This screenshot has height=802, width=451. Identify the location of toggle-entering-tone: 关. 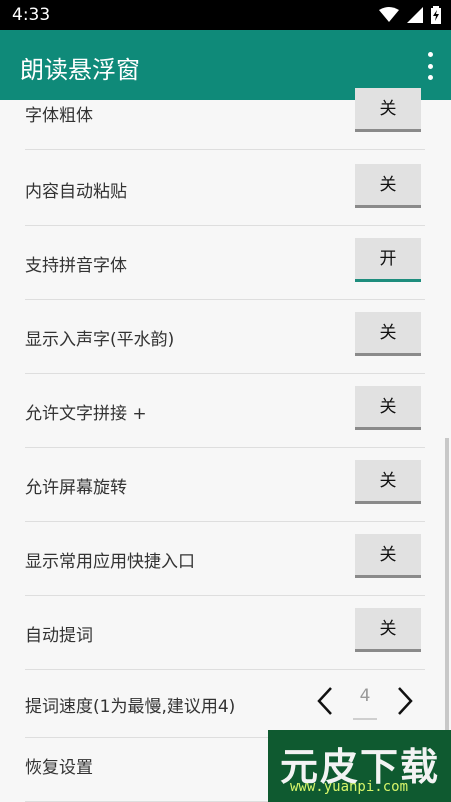
(388, 334).